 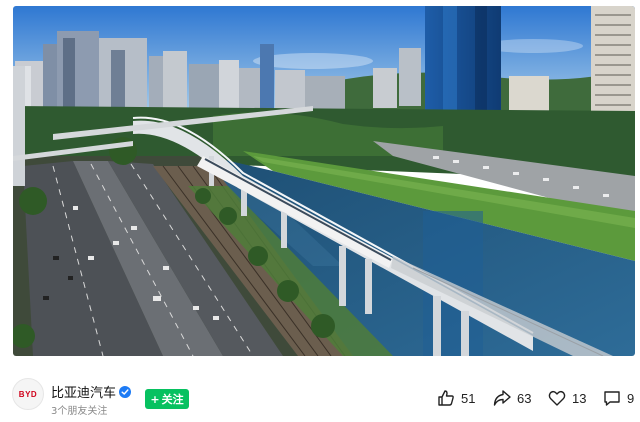 I want to click on friends-following-text: 3个朋友关注, so click(x=79, y=411).